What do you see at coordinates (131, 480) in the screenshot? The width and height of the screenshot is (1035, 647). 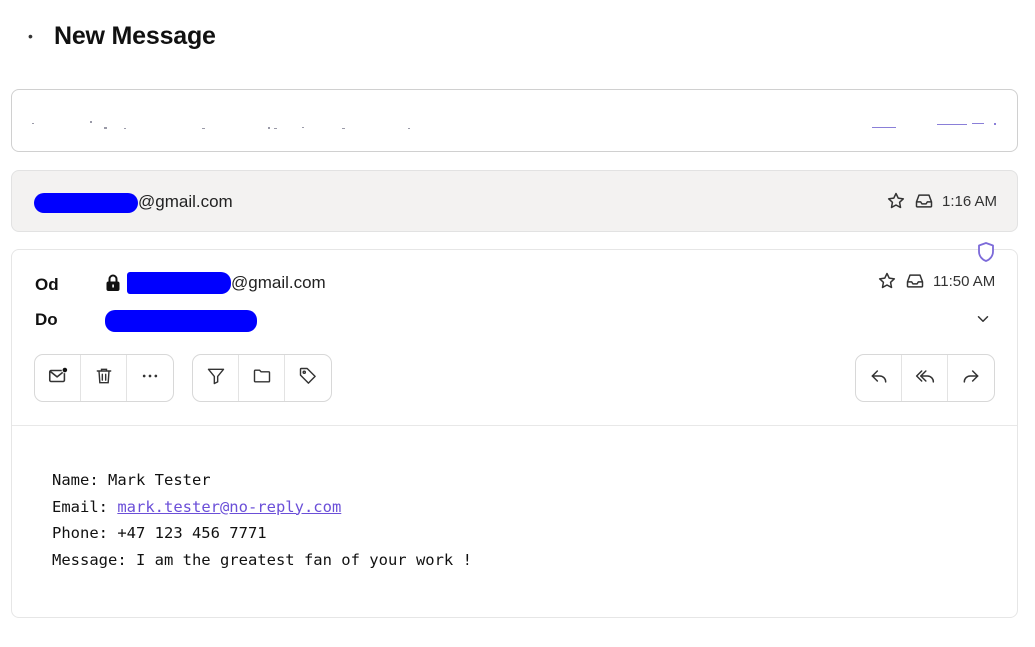 I see `body-name-line: Name: Mark Tester` at bounding box center [131, 480].